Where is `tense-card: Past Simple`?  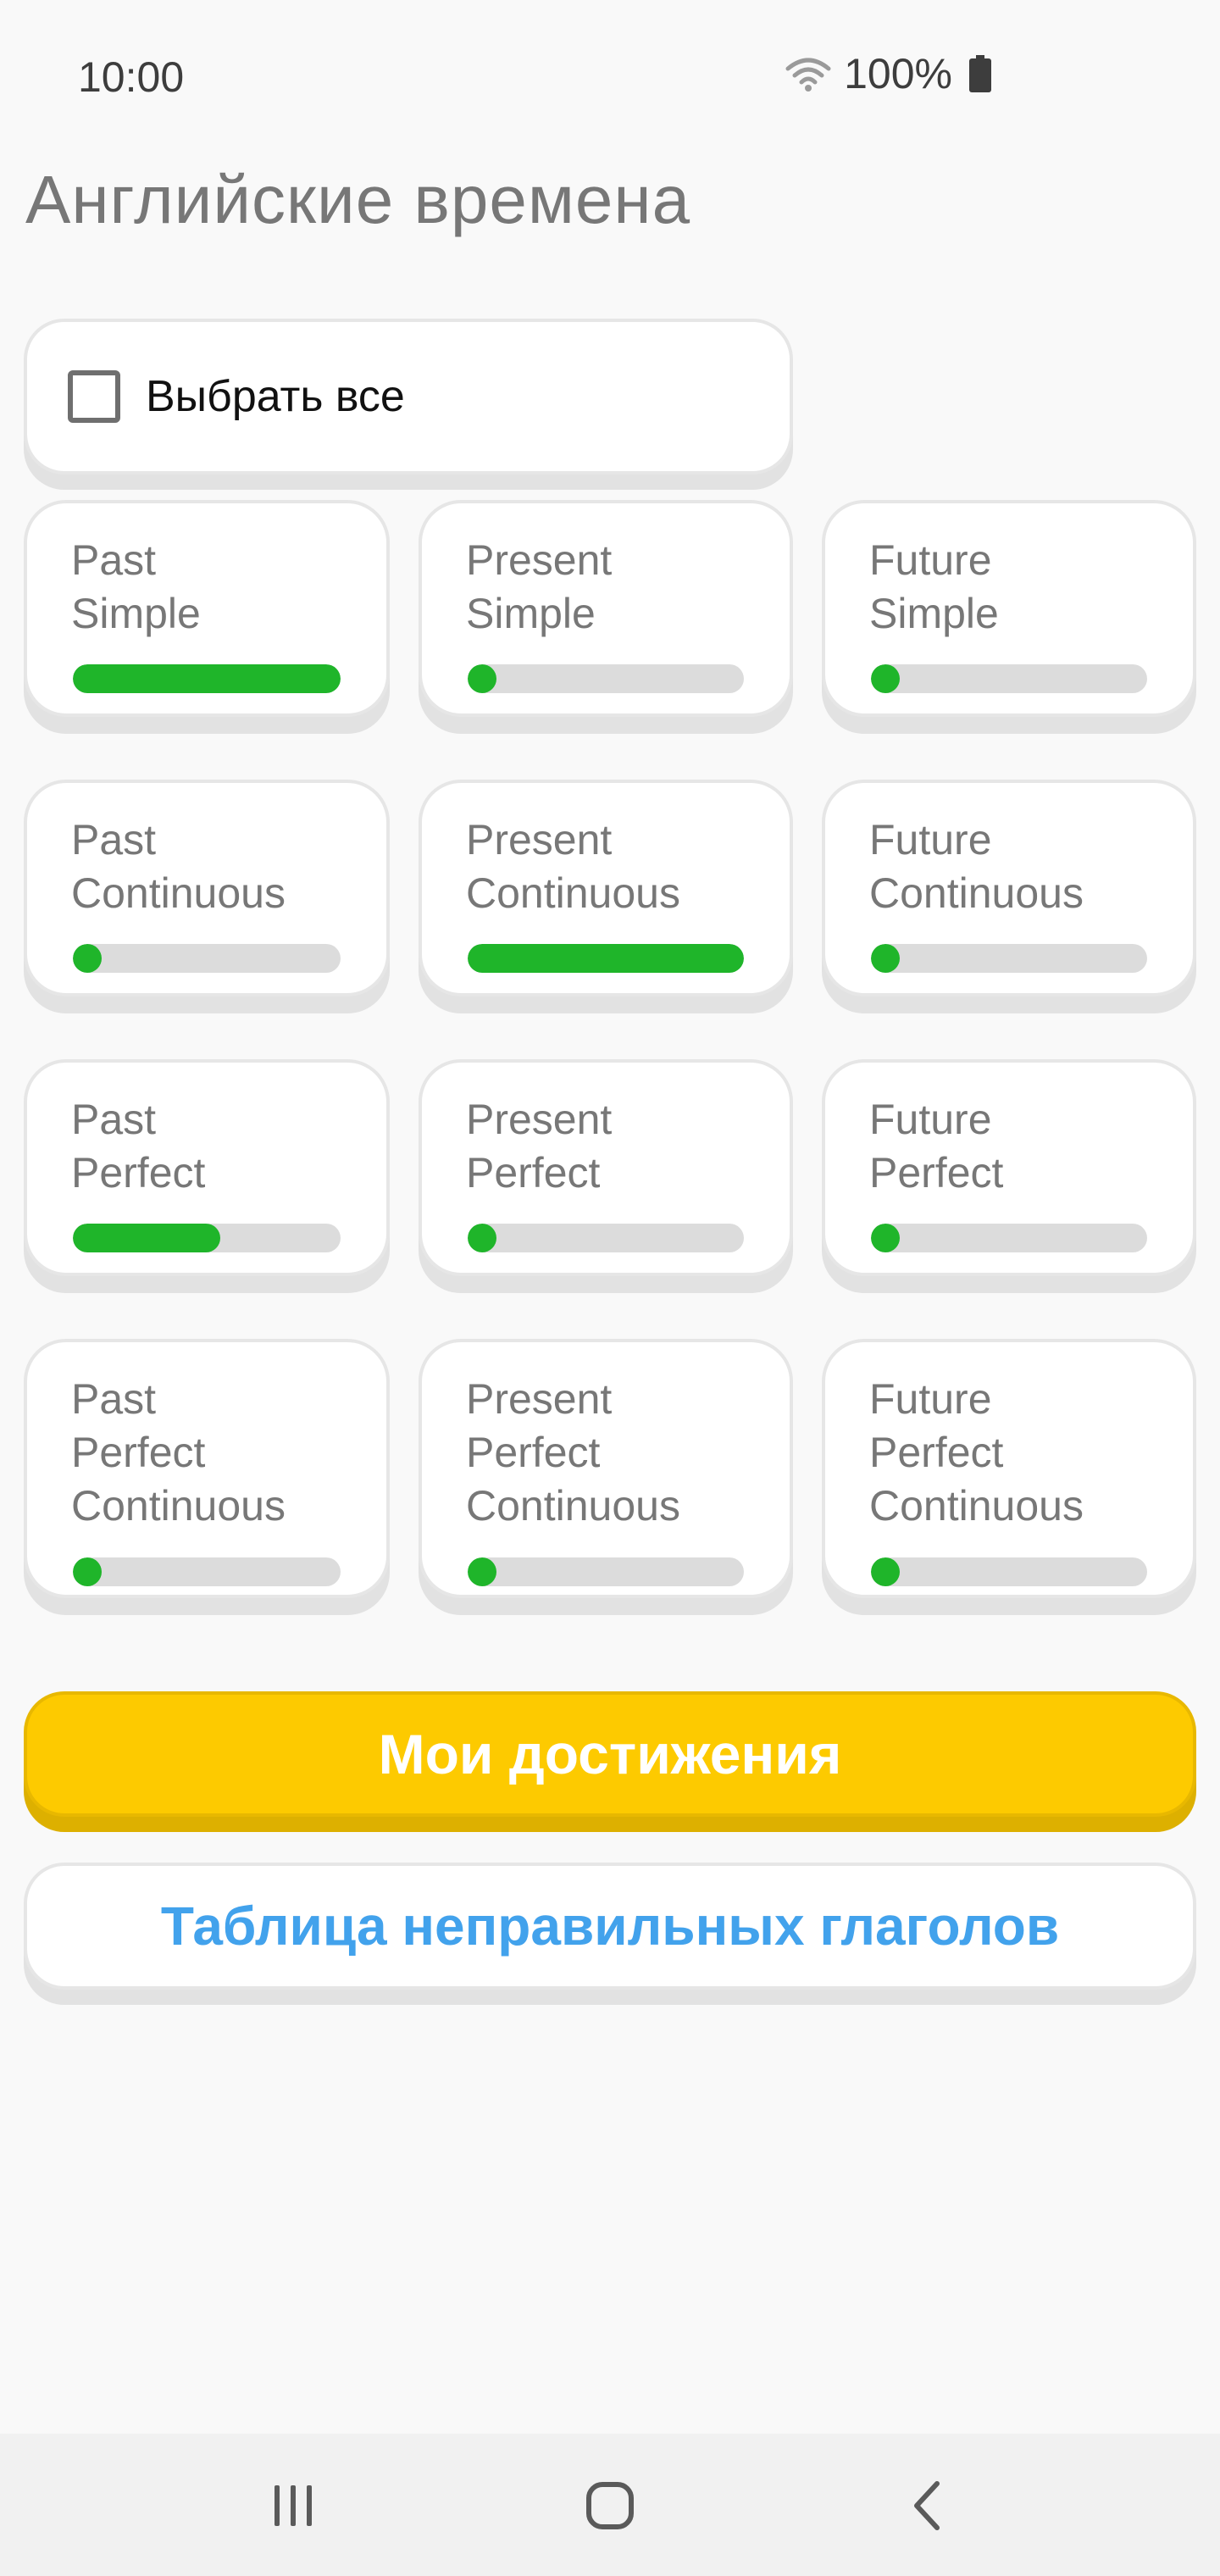 tense-card: Past Simple is located at coordinates (207, 608).